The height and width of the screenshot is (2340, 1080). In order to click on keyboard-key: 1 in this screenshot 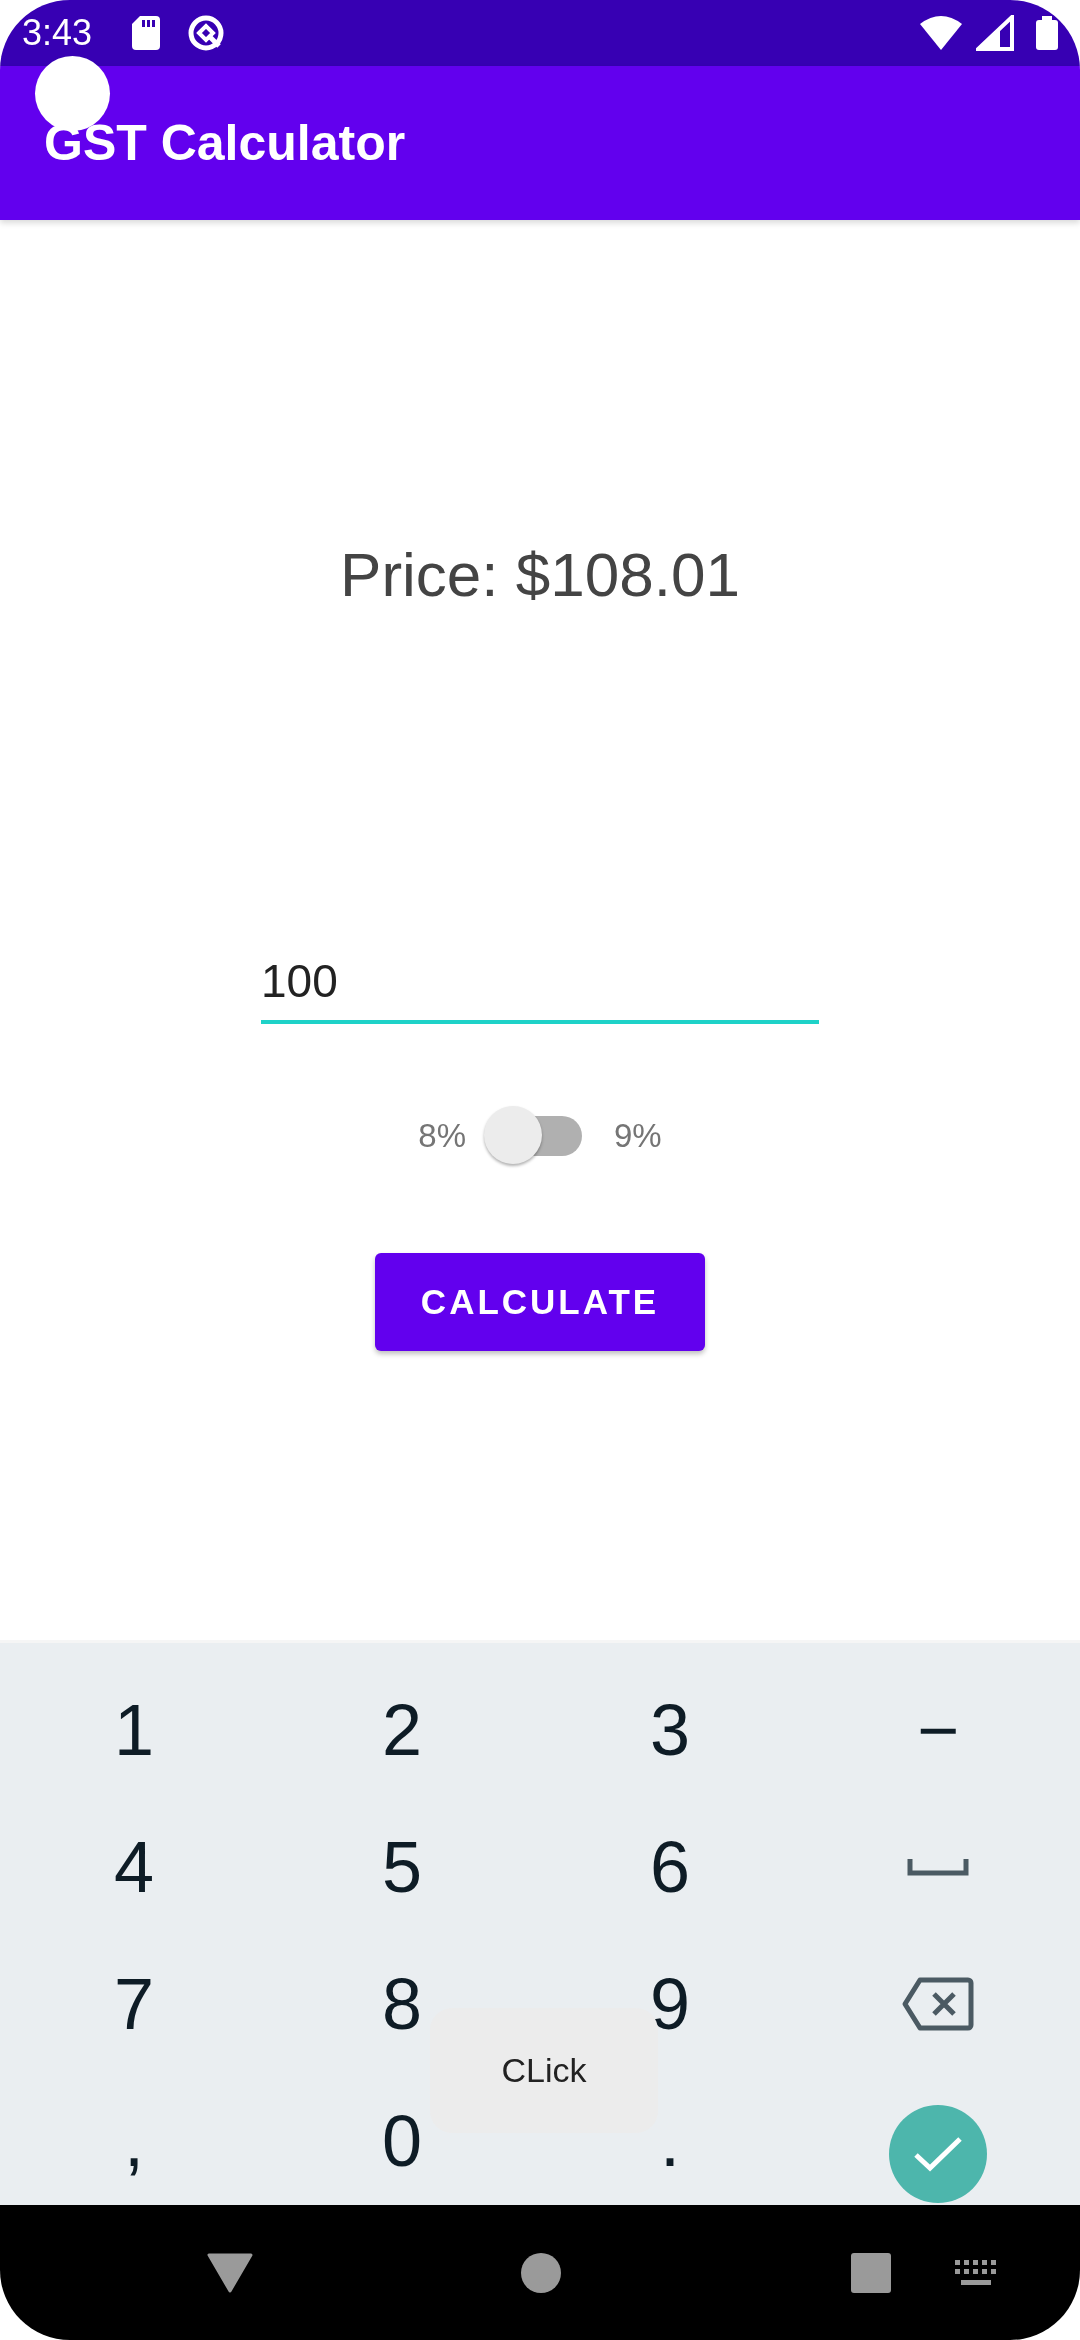, I will do `click(133, 1729)`.